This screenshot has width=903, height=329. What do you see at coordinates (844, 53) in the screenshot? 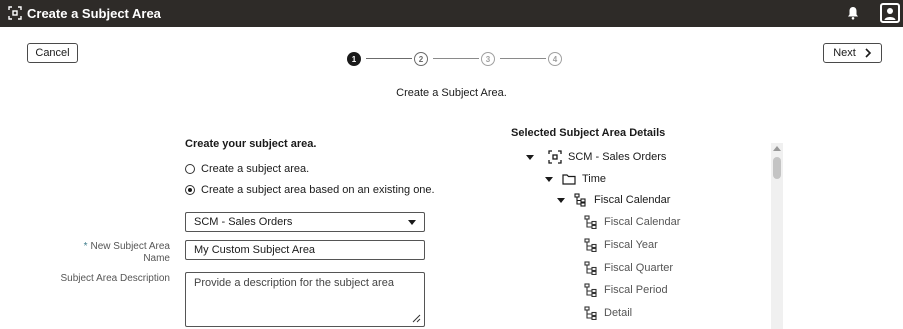
I see `next-button-label: Next` at bounding box center [844, 53].